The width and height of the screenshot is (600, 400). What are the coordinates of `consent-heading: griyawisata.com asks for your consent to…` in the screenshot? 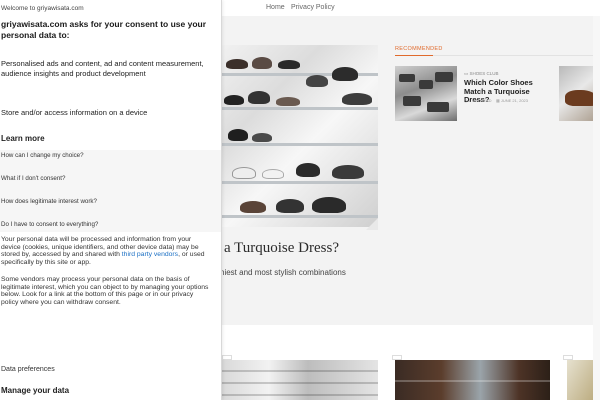 It's located at (104, 29).